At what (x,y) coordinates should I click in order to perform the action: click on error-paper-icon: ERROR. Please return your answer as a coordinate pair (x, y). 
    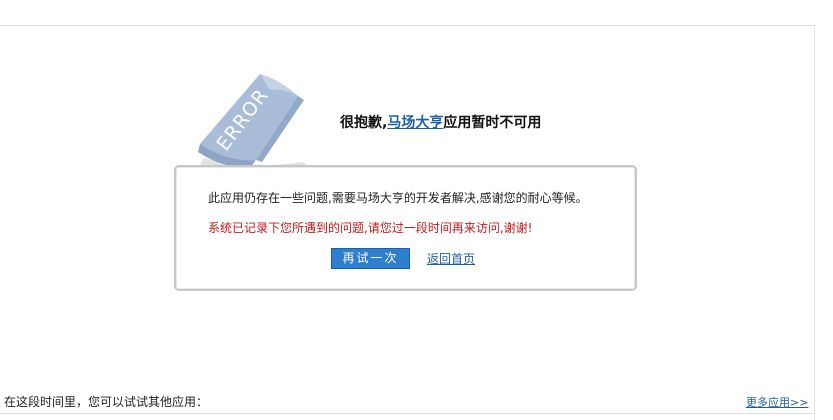
    Looking at the image, I should click on (254, 123).